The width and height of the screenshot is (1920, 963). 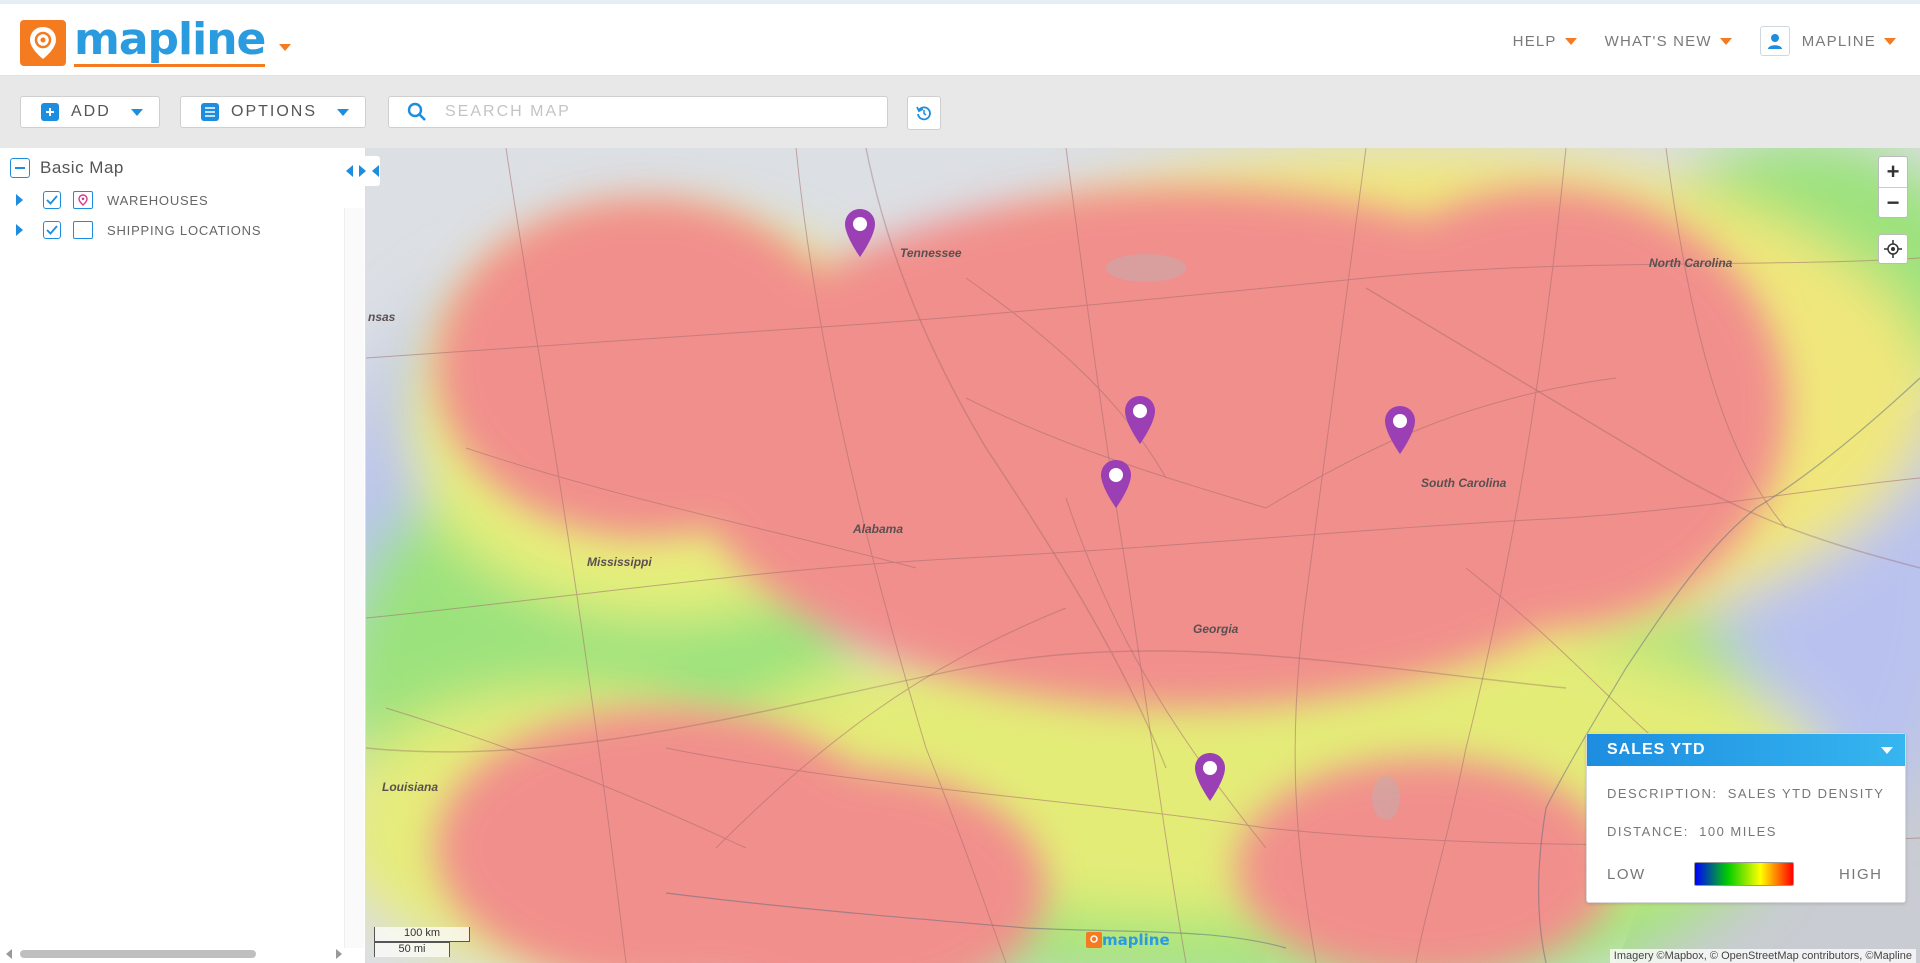 What do you see at coordinates (83, 200) in the screenshot?
I see `map-pin-icon` at bounding box center [83, 200].